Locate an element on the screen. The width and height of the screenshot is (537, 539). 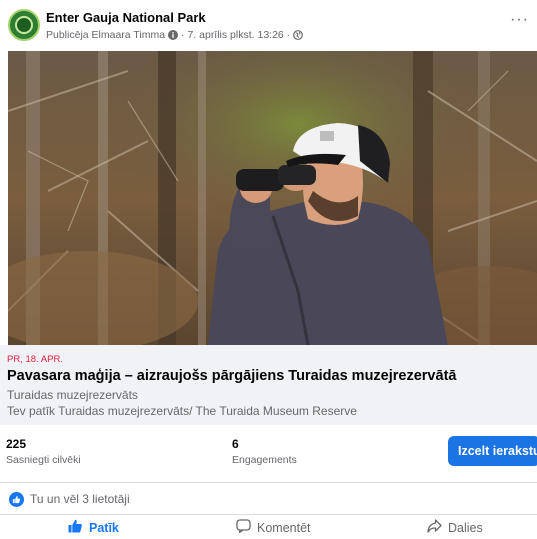
info-icon is located at coordinates (173, 35).